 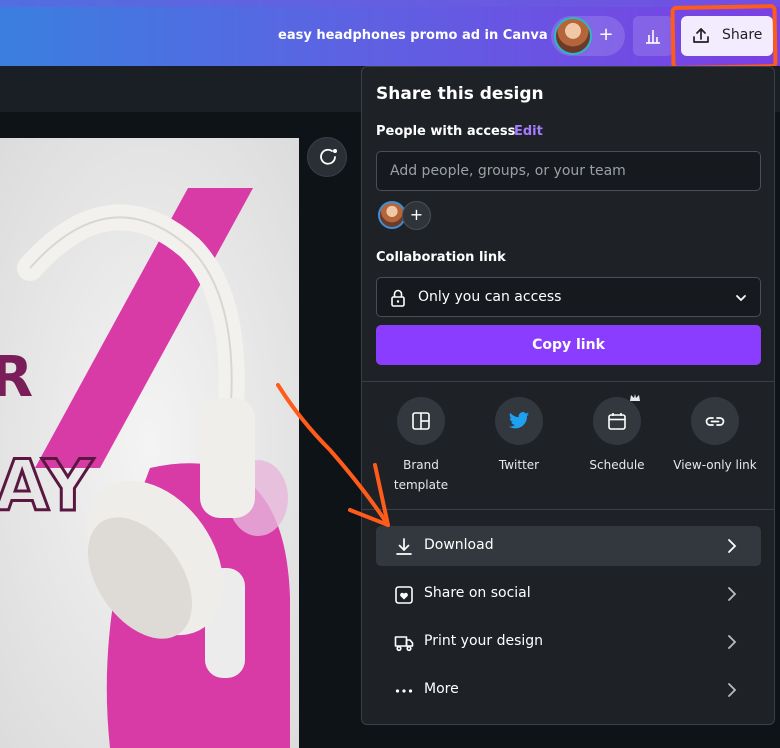 I want to click on edit-access-link: Edit, so click(x=528, y=131).